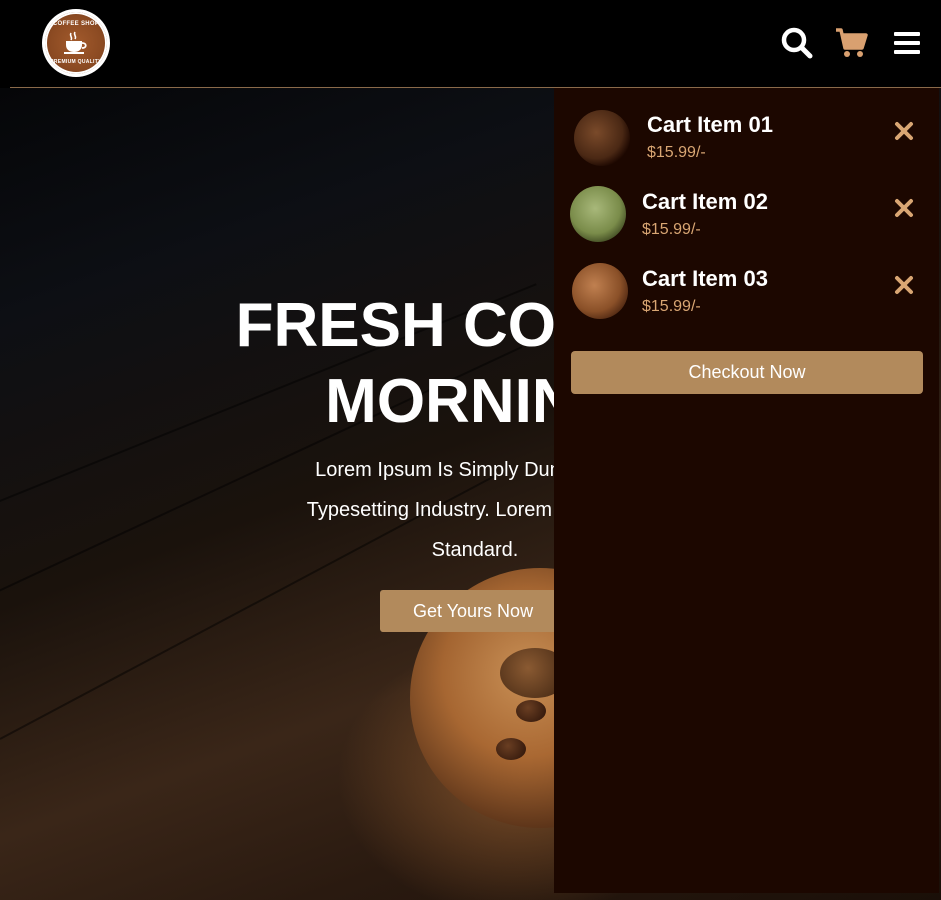 The image size is (941, 900). I want to click on get-yours-now-button: Get Yours Now, so click(475, 611).